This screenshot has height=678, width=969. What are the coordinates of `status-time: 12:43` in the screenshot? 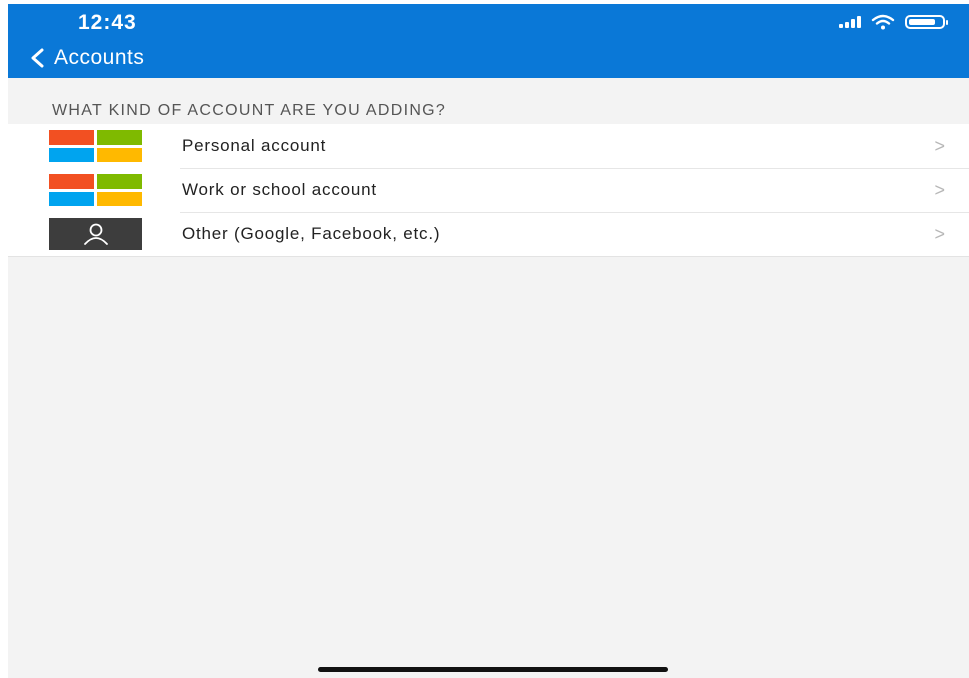 It's located at (107, 22).